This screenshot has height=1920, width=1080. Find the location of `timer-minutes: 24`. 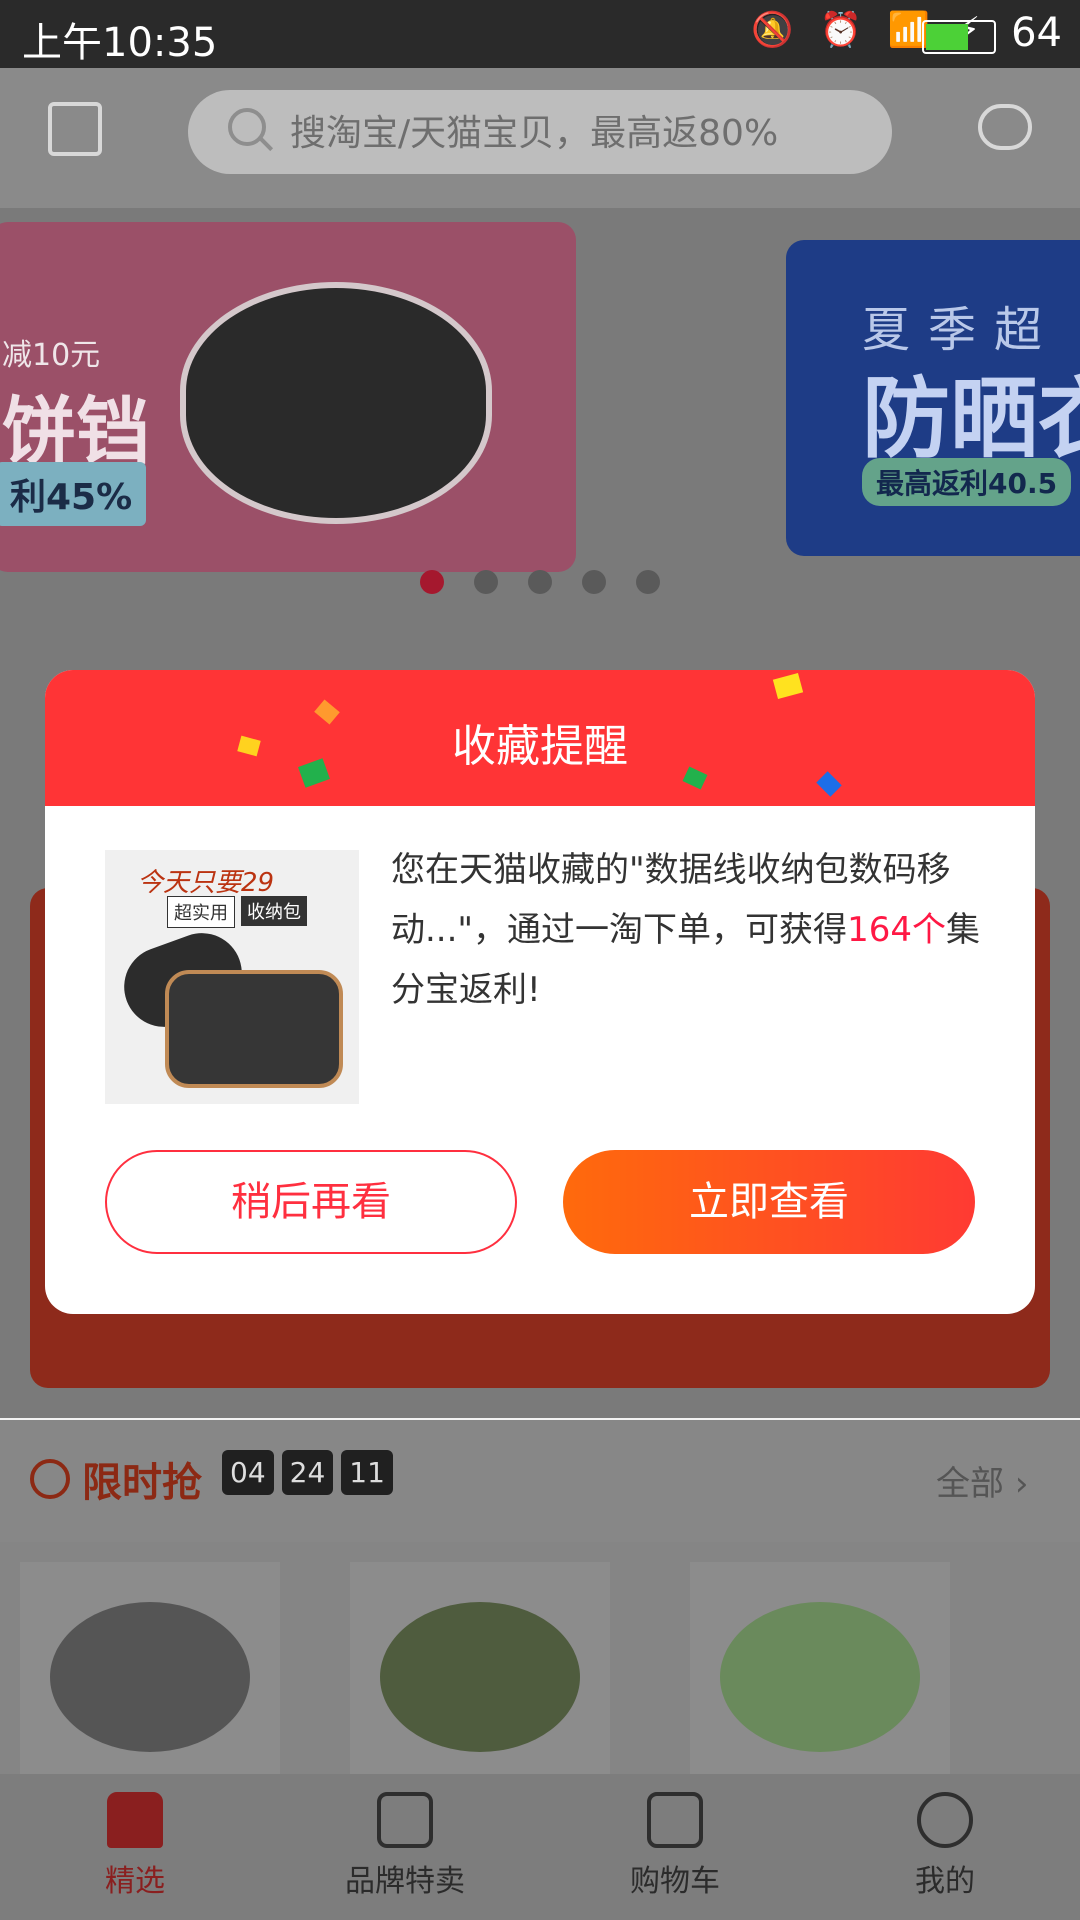

timer-minutes: 24 is located at coordinates (307, 1472).